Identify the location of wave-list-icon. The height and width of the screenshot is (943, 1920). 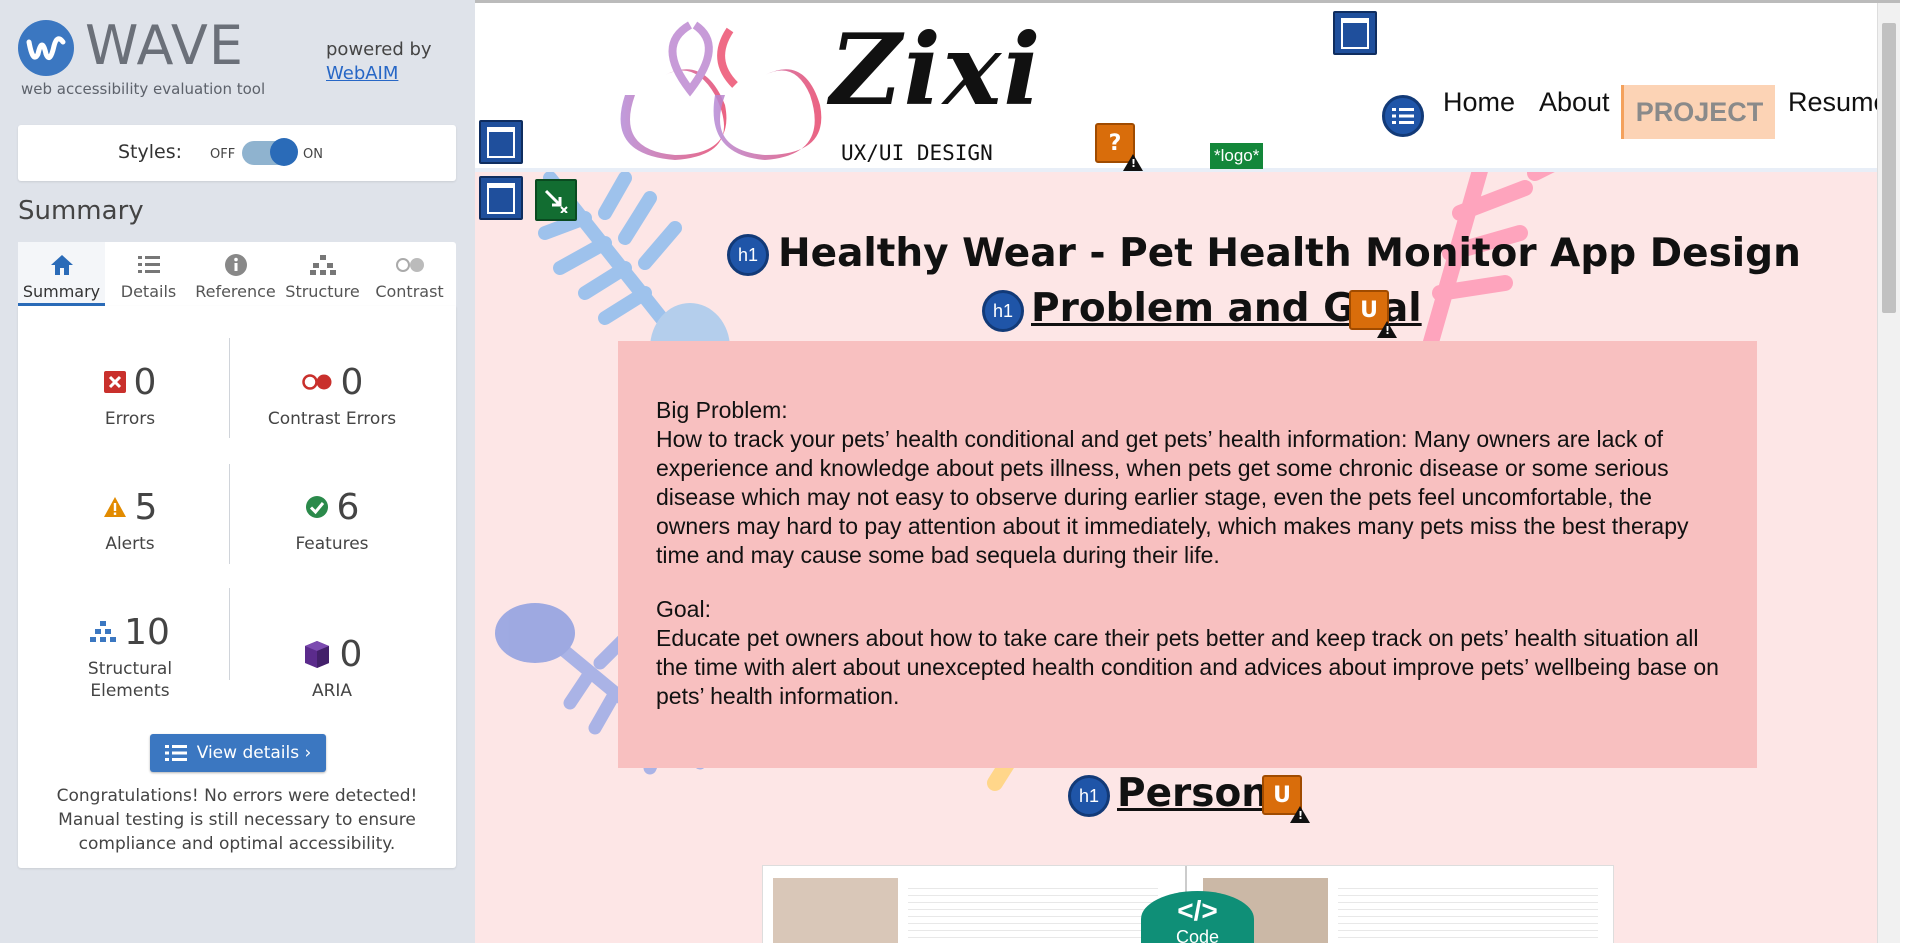
(1403, 116).